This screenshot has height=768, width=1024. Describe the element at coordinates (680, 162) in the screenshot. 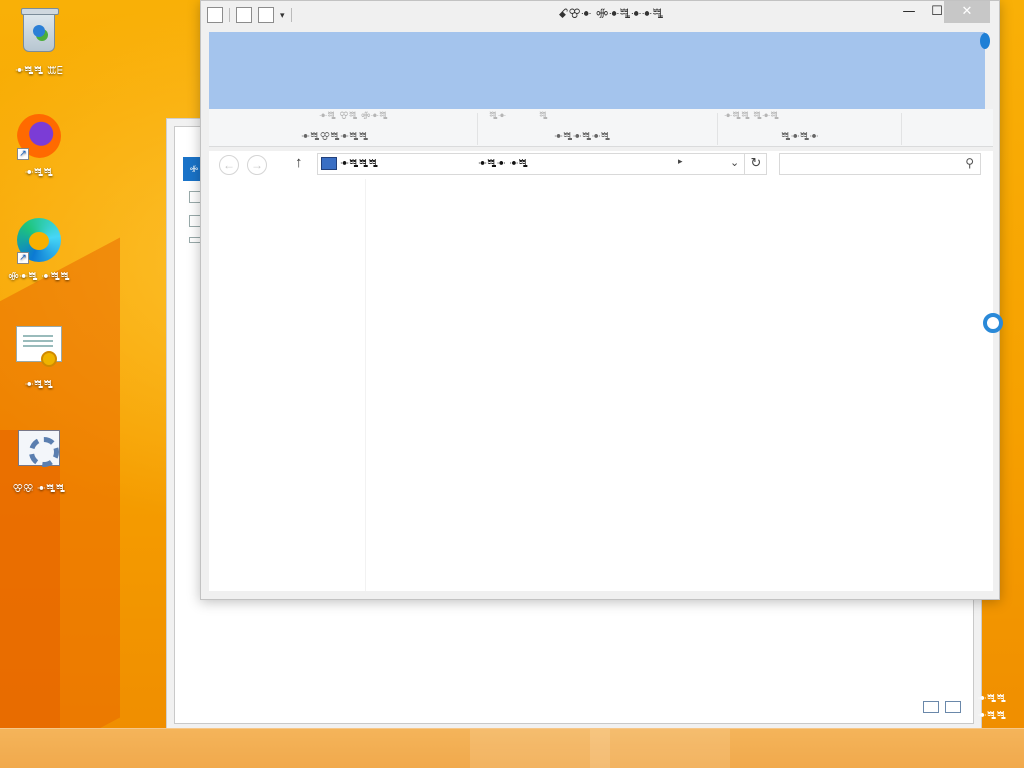

I see `breadcrumb-chevron-icon: ▸` at that location.